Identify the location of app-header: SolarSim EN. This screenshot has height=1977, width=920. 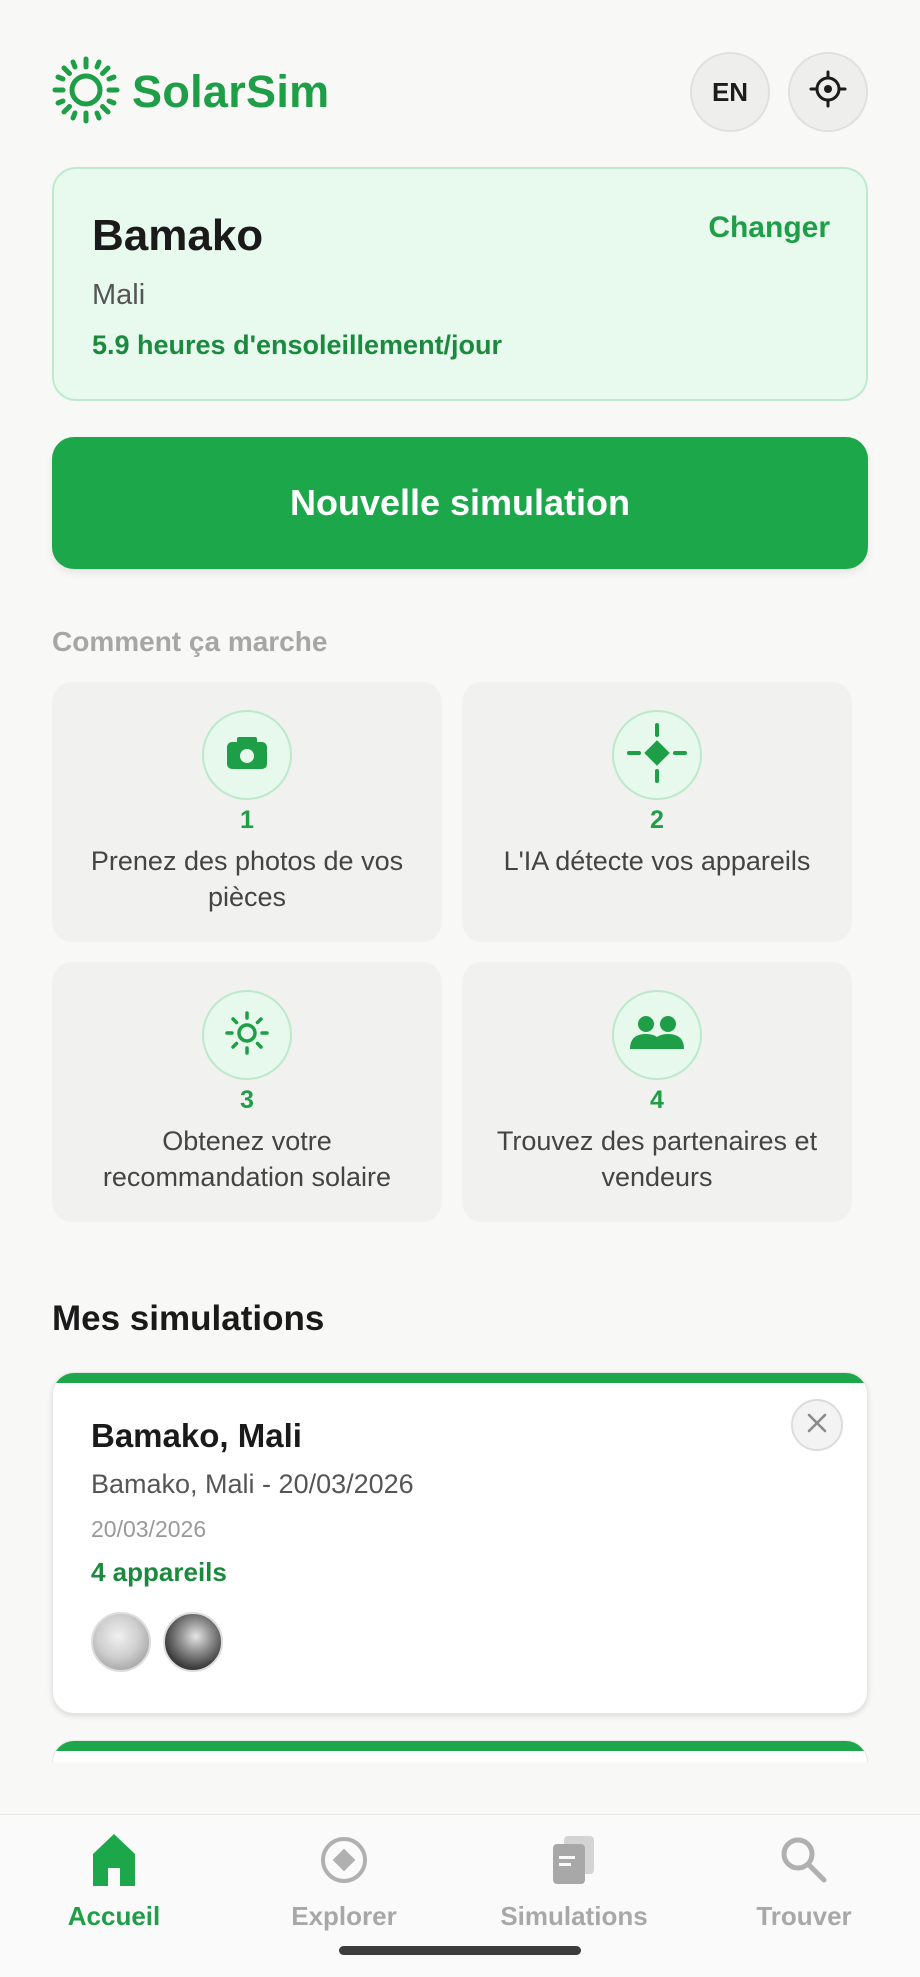
(460, 92).